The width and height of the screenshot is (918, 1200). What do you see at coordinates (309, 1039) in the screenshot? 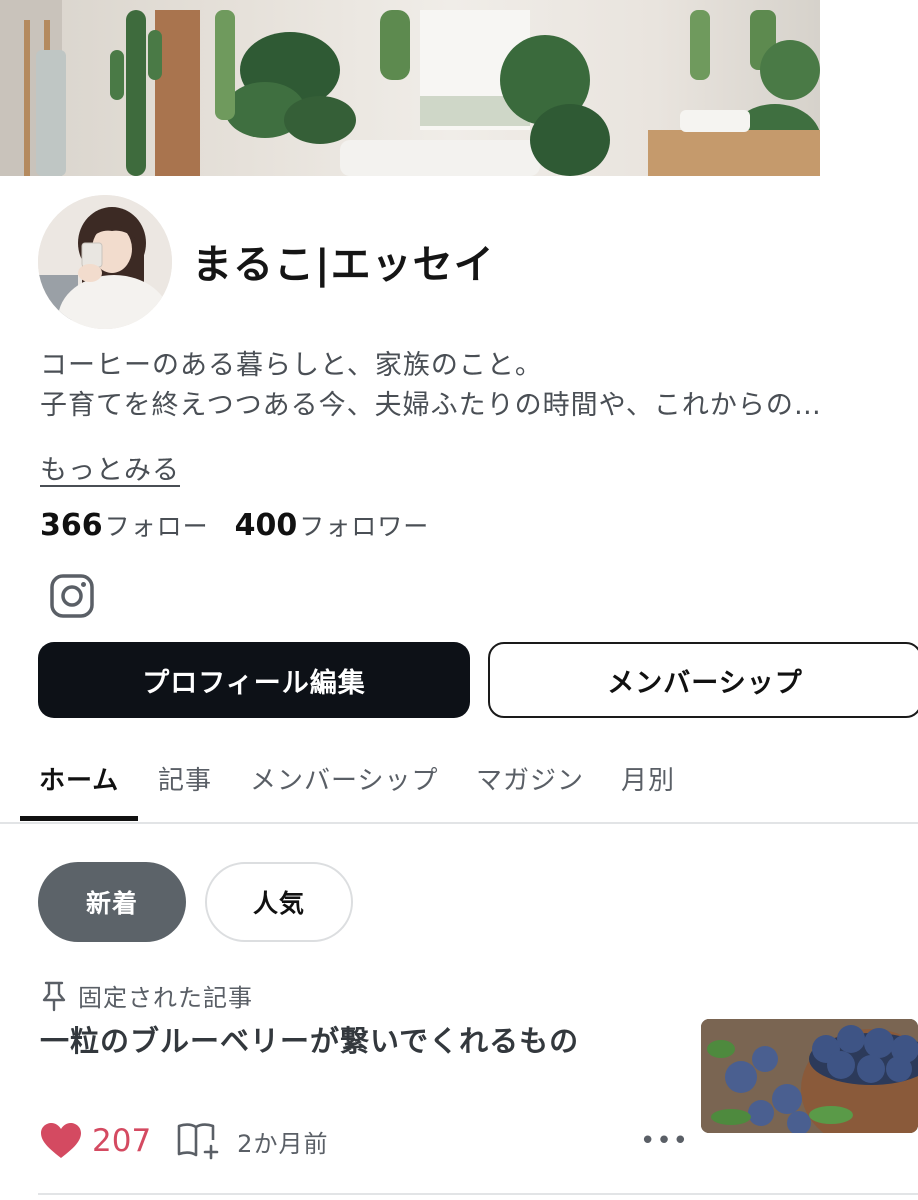
I see `article-title: 一粒のブルーベリーが繋いでくれるもの` at bounding box center [309, 1039].